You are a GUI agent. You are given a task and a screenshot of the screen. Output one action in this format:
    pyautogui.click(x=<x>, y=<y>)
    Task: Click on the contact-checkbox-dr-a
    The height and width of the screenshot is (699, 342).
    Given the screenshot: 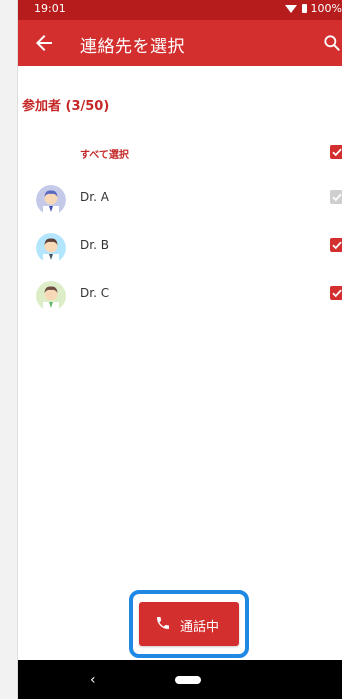 What is the action you would take?
    pyautogui.click(x=336, y=197)
    